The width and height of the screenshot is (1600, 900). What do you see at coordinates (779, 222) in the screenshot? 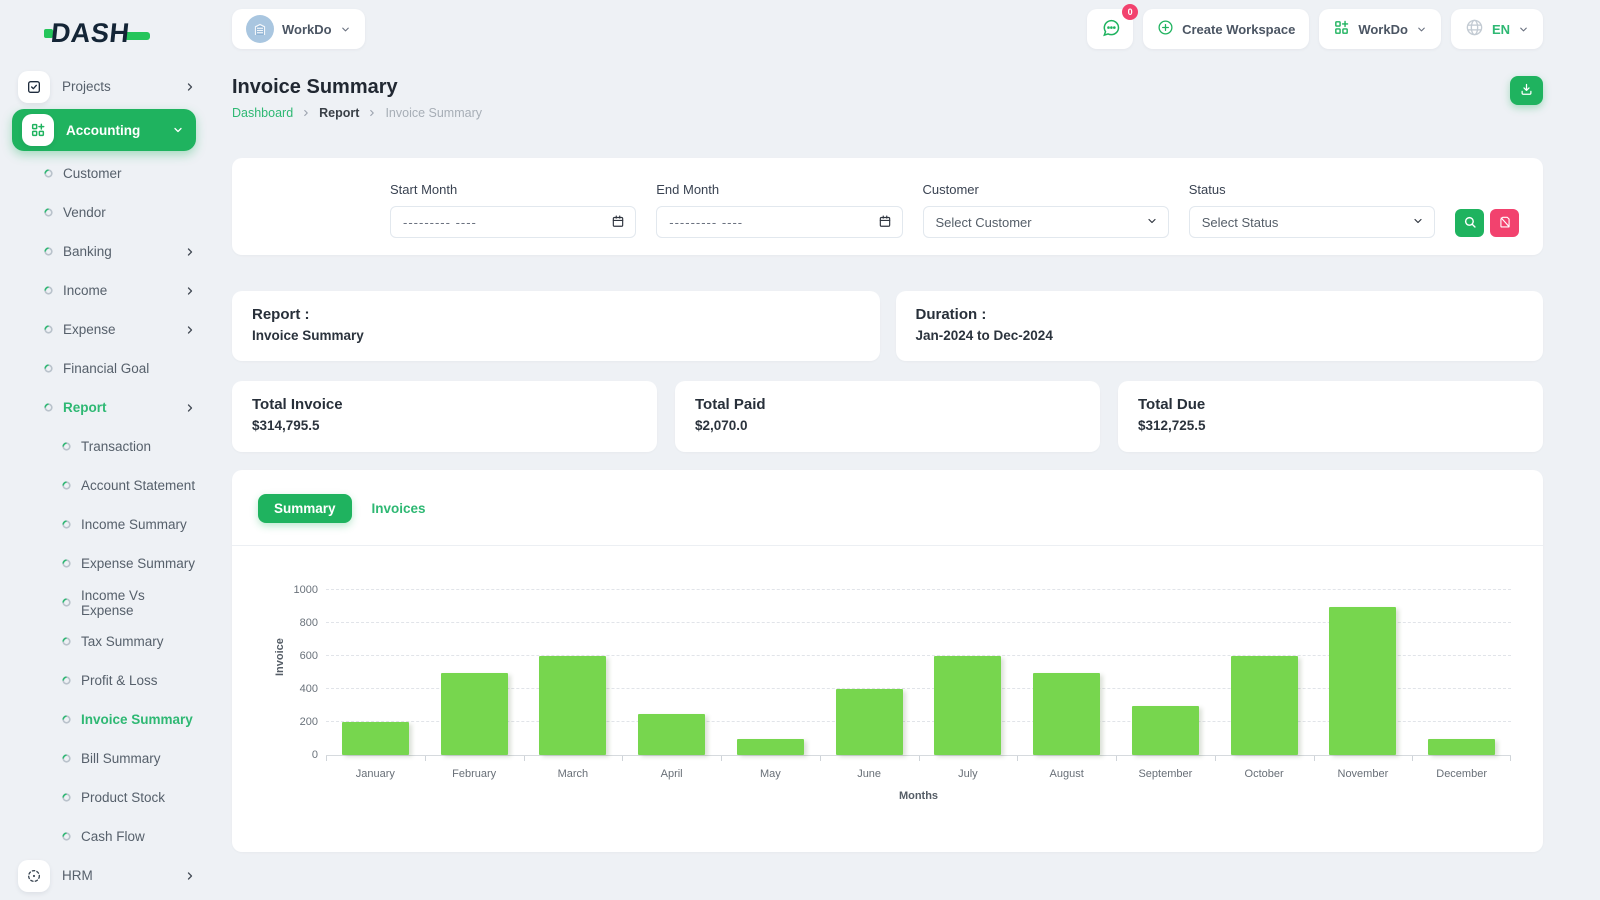
I see `end-month-input: --------- ----` at bounding box center [779, 222].